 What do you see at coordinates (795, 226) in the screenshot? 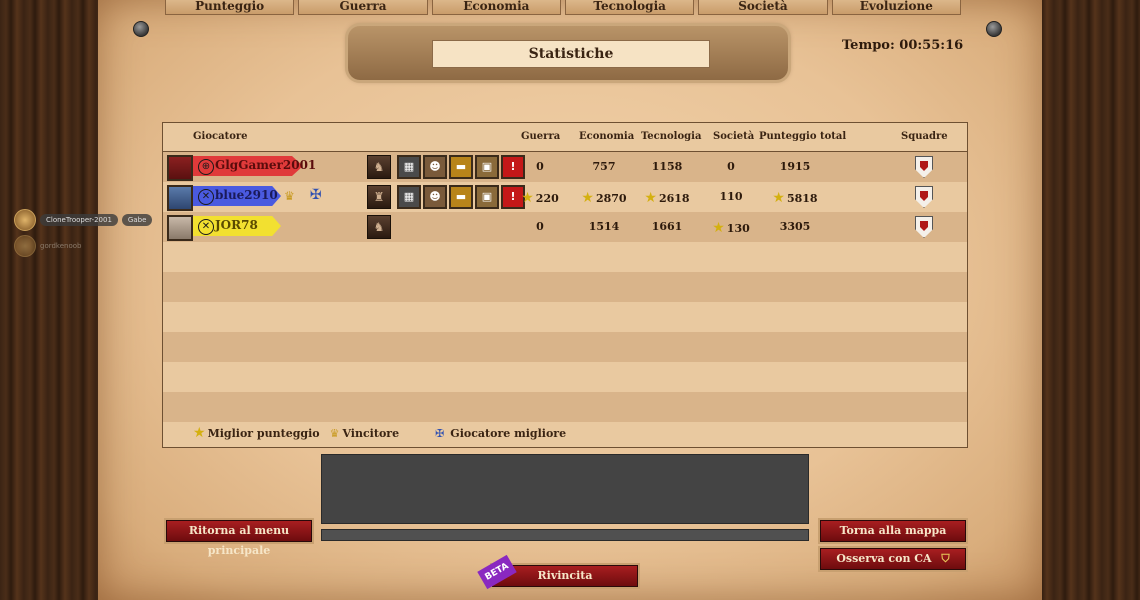
I see `total-score: 3305` at bounding box center [795, 226].